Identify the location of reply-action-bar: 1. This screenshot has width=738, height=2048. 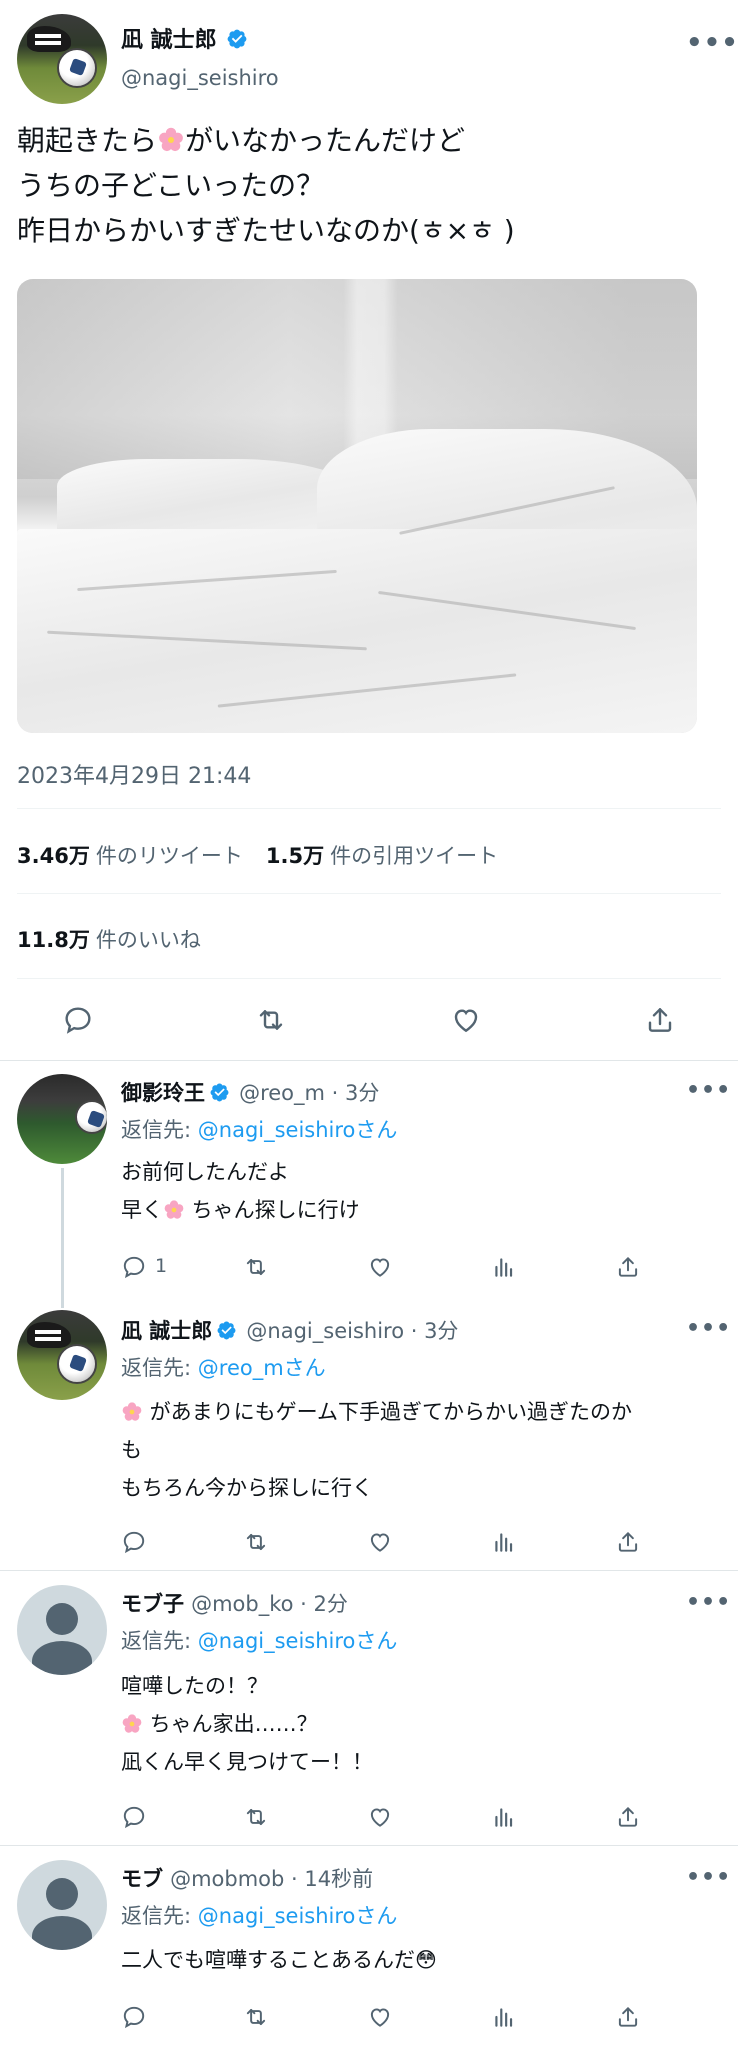
(386, 1268).